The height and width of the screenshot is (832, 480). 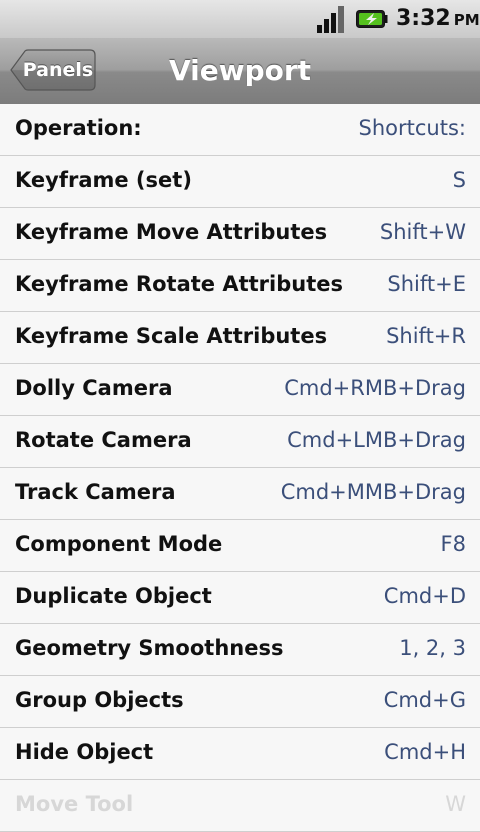 What do you see at coordinates (459, 180) in the screenshot?
I see `shortcut-value: S` at bounding box center [459, 180].